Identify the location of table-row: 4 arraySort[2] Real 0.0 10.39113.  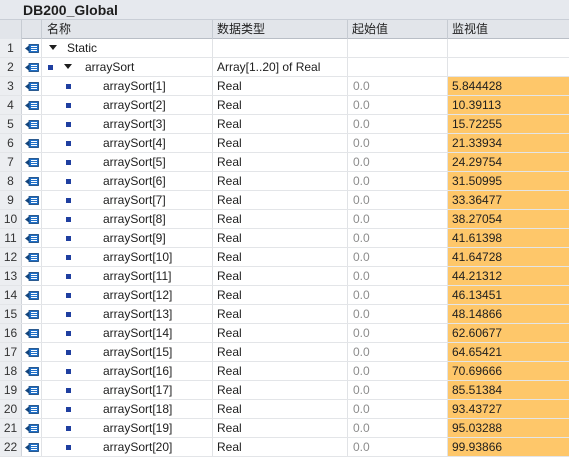
(284, 105).